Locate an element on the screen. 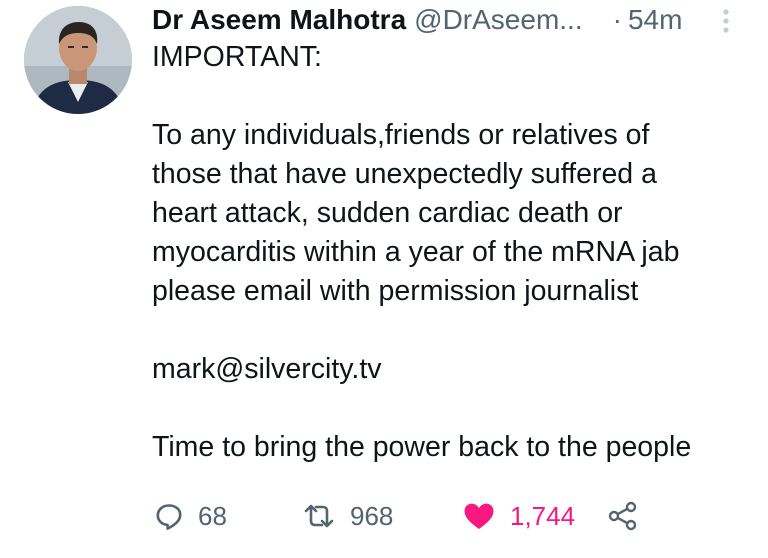 This screenshot has width=768, height=558. tweet-email: mark@silvercity.tv is located at coordinates (267, 369).